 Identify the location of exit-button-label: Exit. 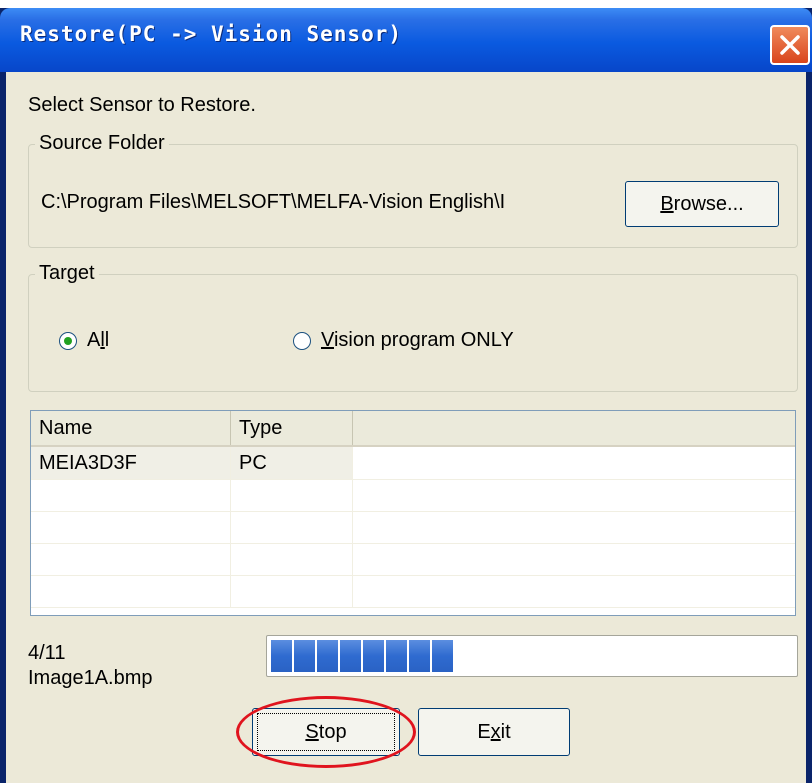
(494, 732).